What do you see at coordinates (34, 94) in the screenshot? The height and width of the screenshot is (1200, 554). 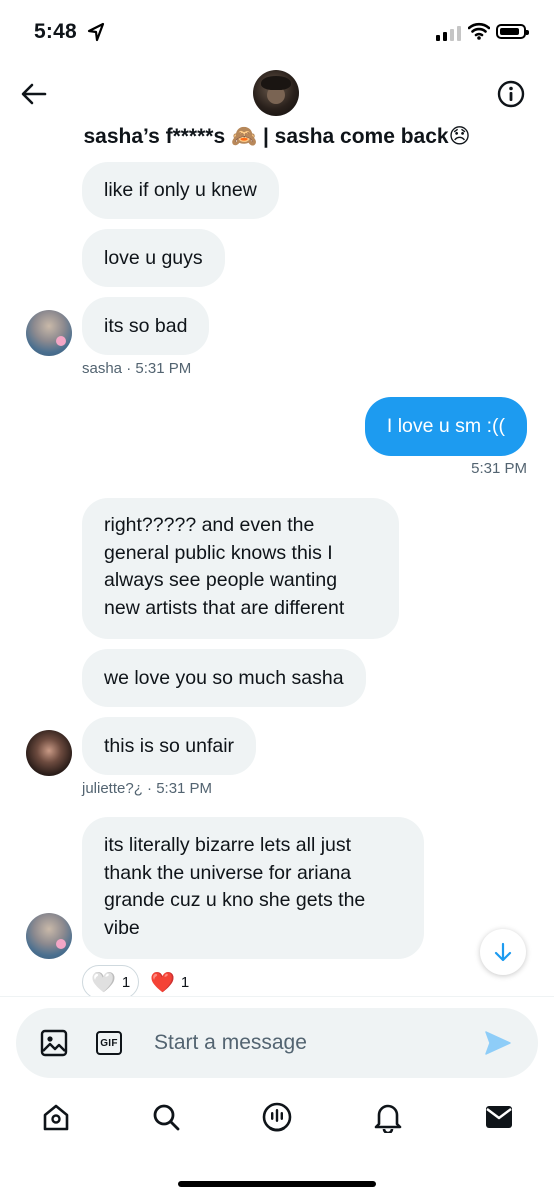 I see `back-arrow-icon` at bounding box center [34, 94].